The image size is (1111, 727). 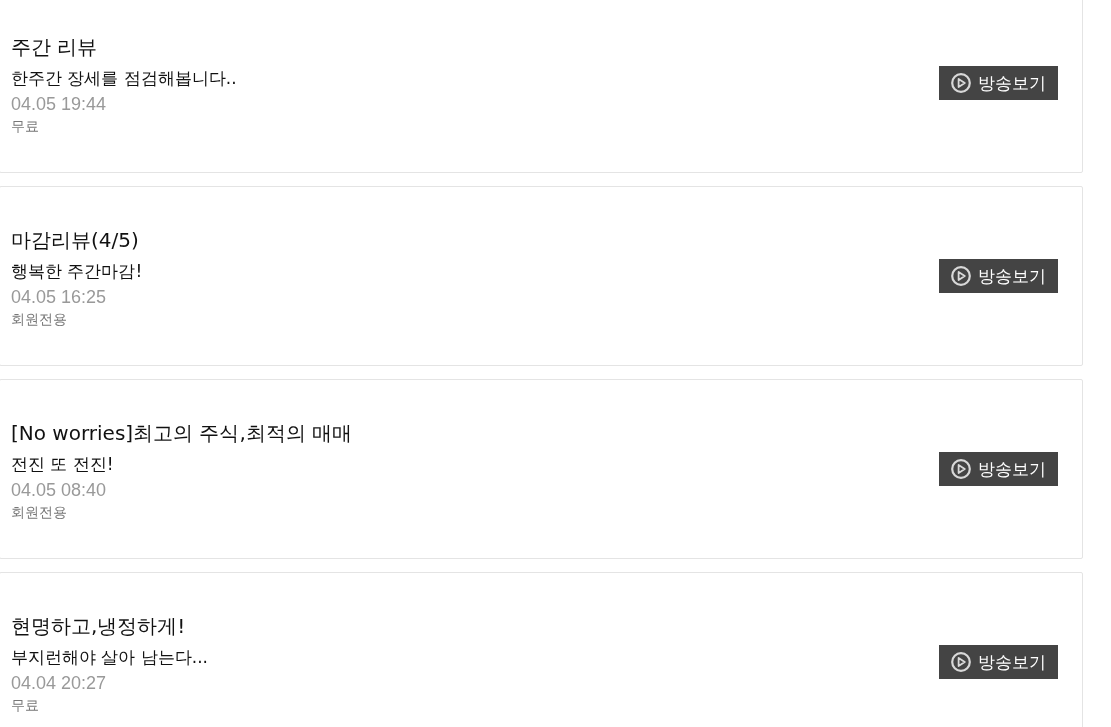 What do you see at coordinates (182, 433) in the screenshot?
I see `broadcast-title: [No worries]최고의 주식,최적의 매매` at bounding box center [182, 433].